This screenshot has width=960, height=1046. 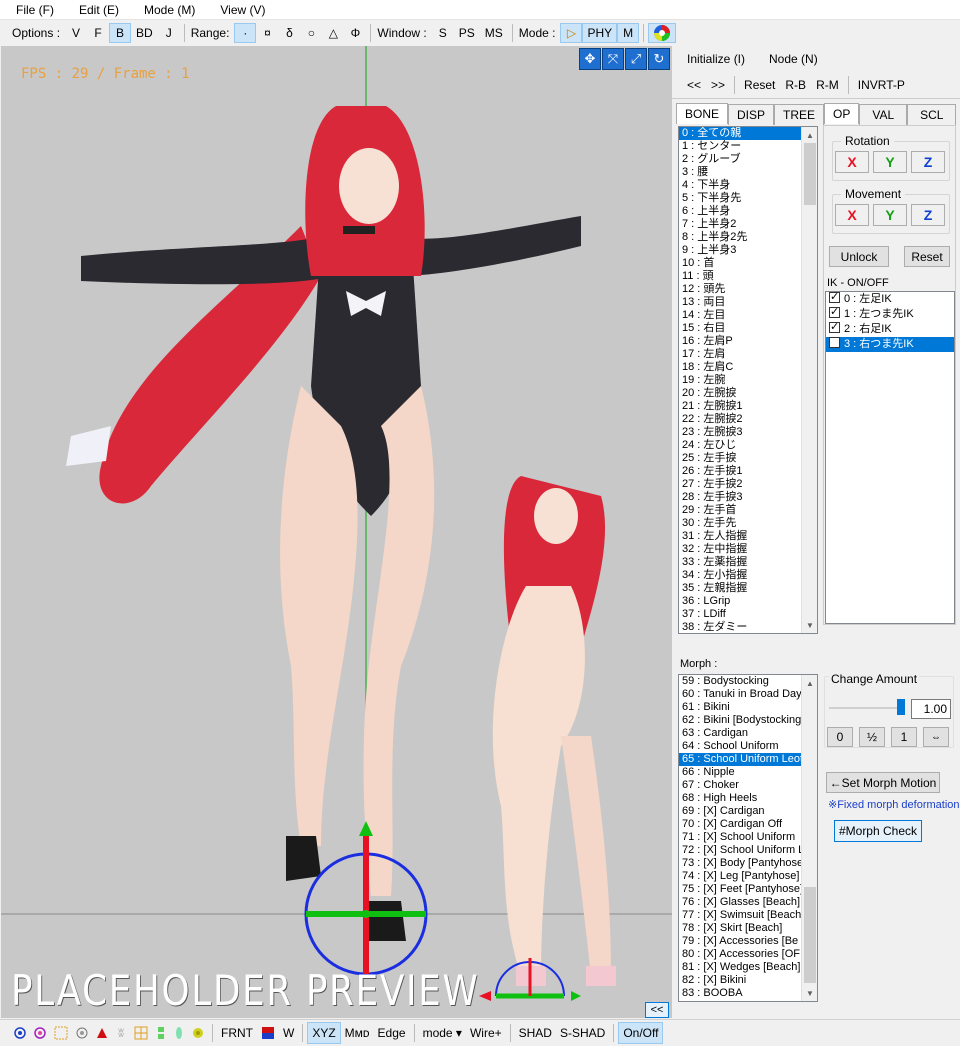 What do you see at coordinates (716, 59) in the screenshot?
I see `initialize-button: Initialize (I)` at bounding box center [716, 59].